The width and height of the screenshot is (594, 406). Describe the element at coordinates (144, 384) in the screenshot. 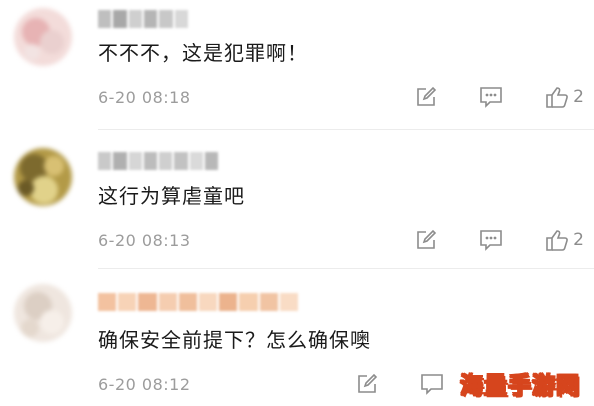

I see `comment-time: 6-20 08:12` at that location.